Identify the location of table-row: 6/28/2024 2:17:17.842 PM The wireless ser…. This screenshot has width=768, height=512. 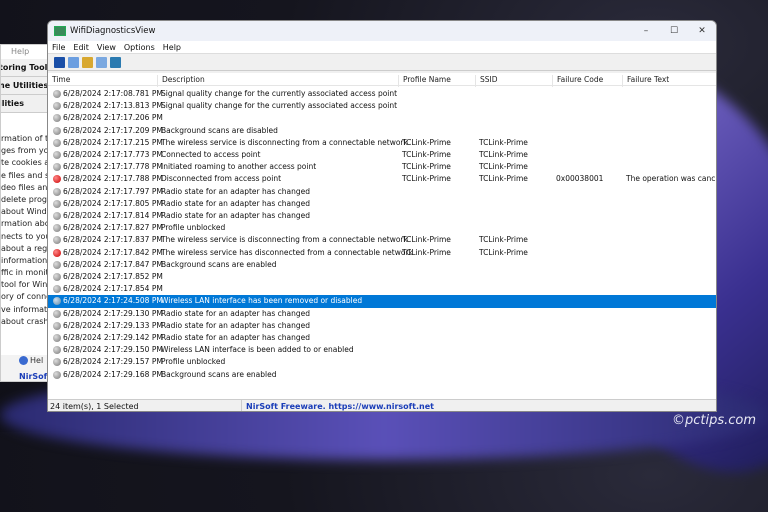
(382, 253).